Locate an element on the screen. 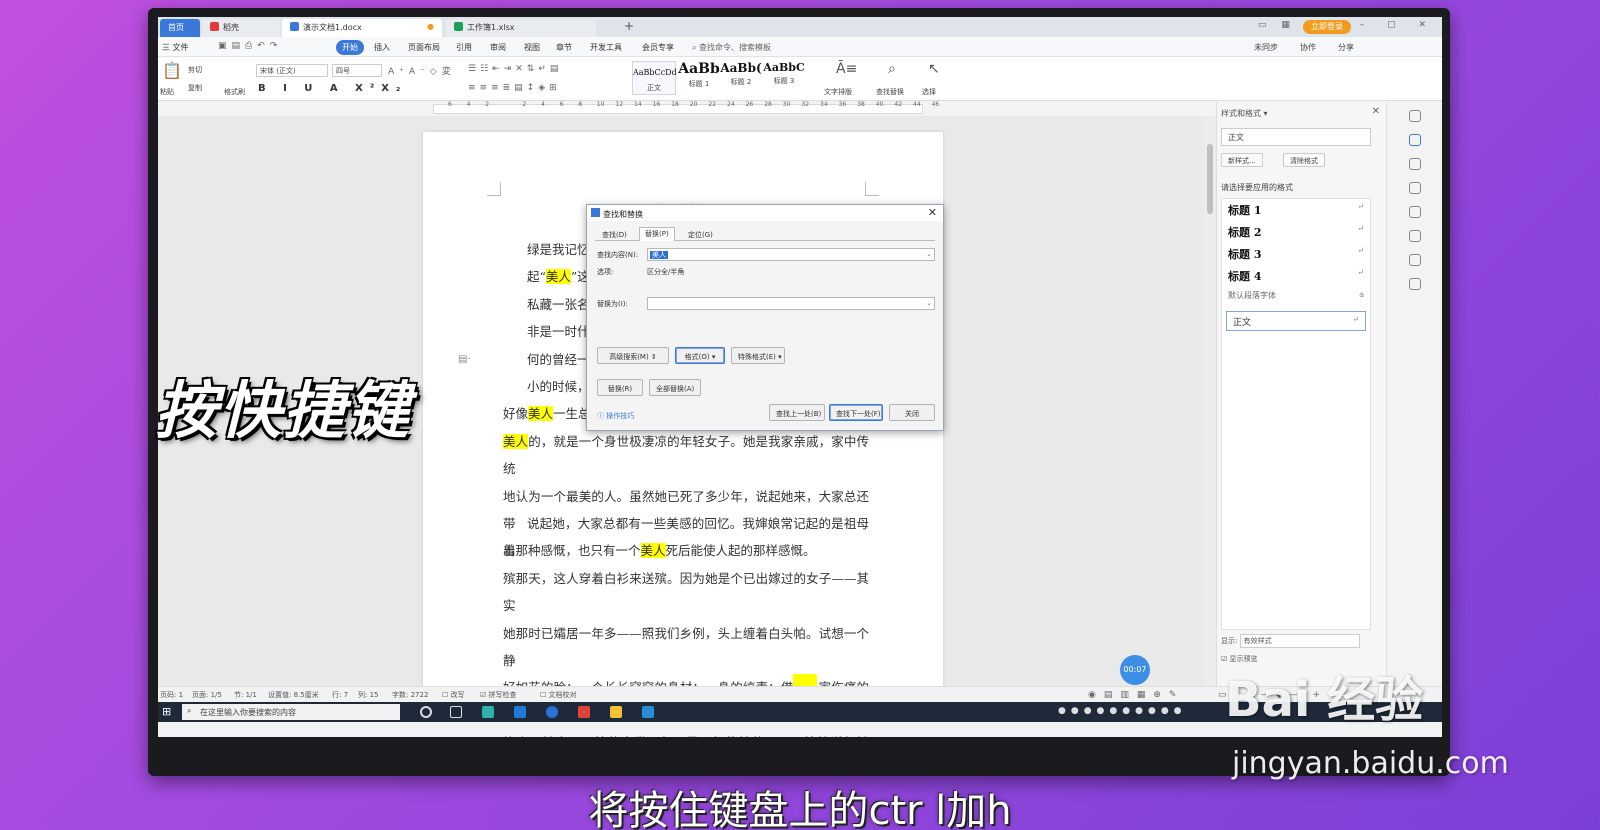  display-select: 有效样式 is located at coordinates (1299, 641).